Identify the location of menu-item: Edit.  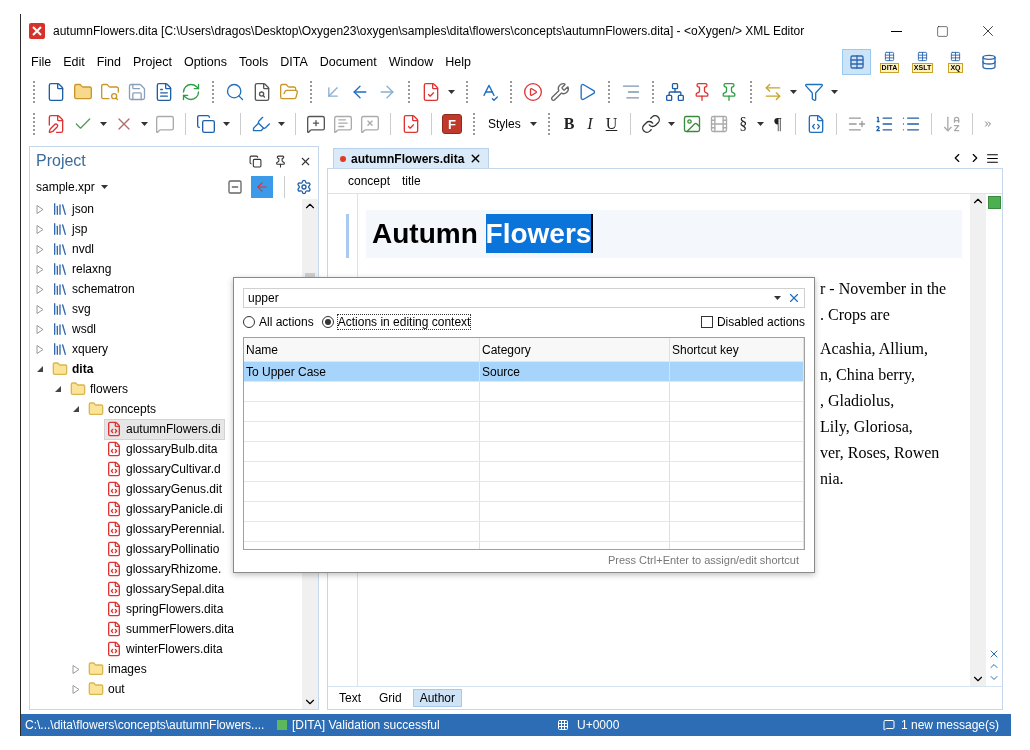
(74, 62).